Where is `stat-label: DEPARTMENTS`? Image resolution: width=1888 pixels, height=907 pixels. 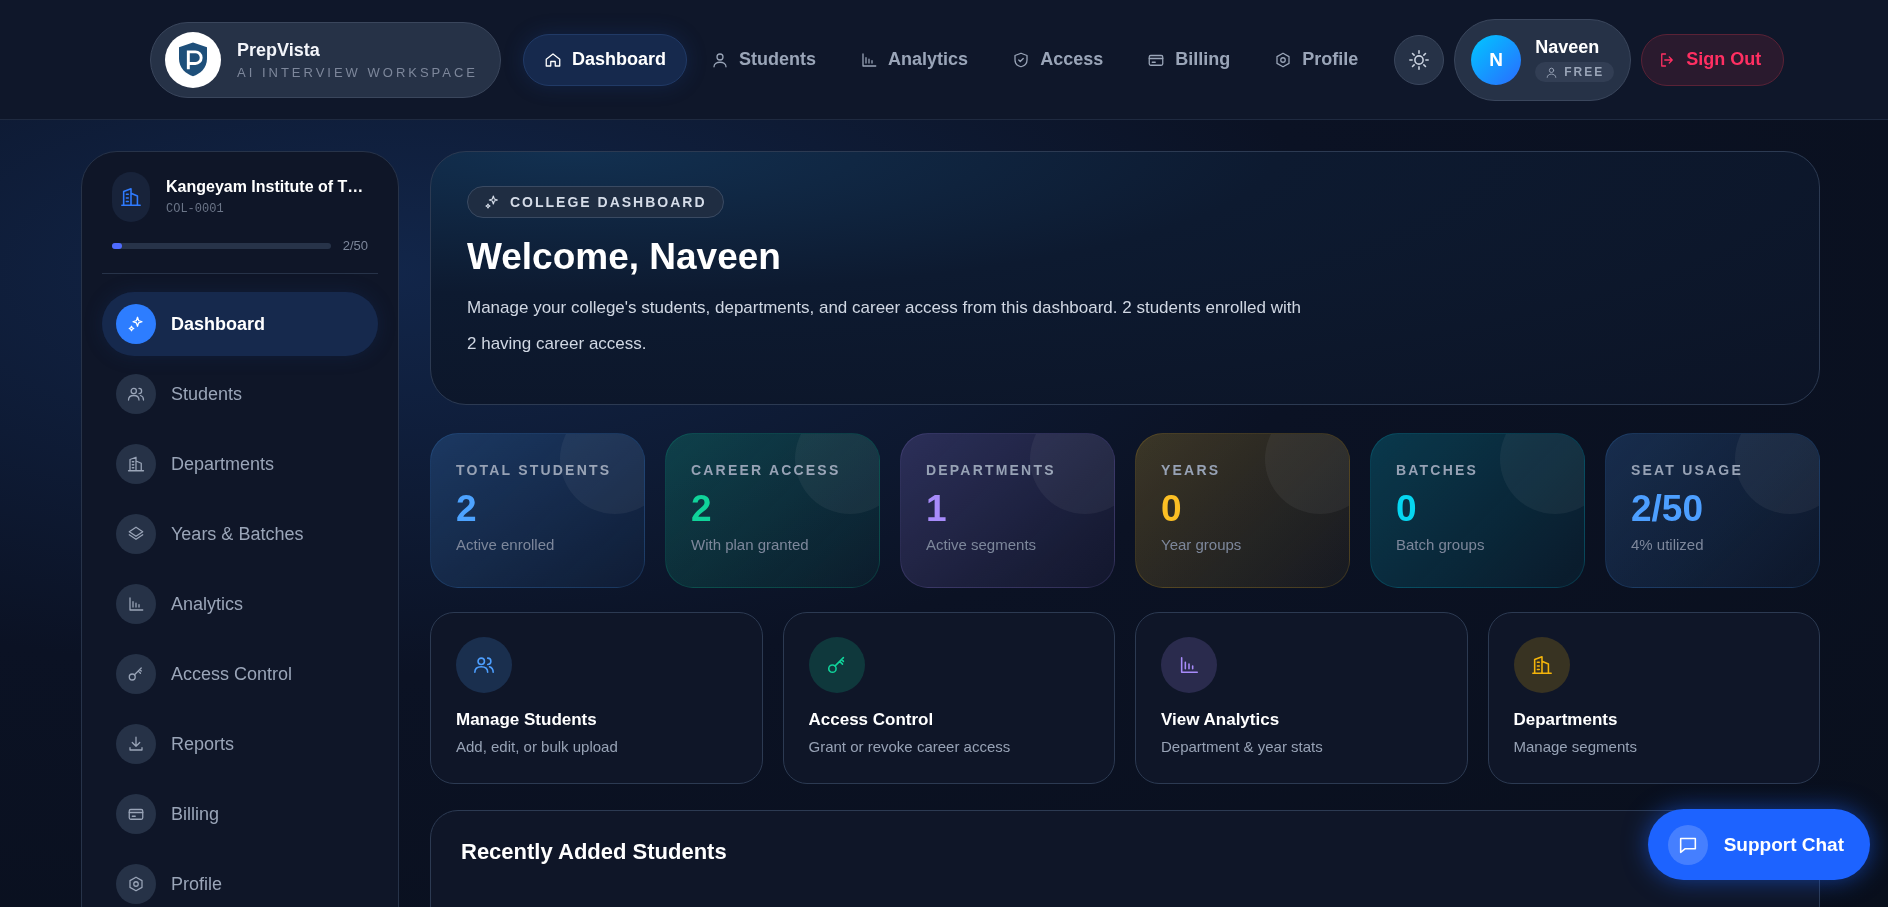
stat-label: DEPARTMENTS is located at coordinates (991, 470).